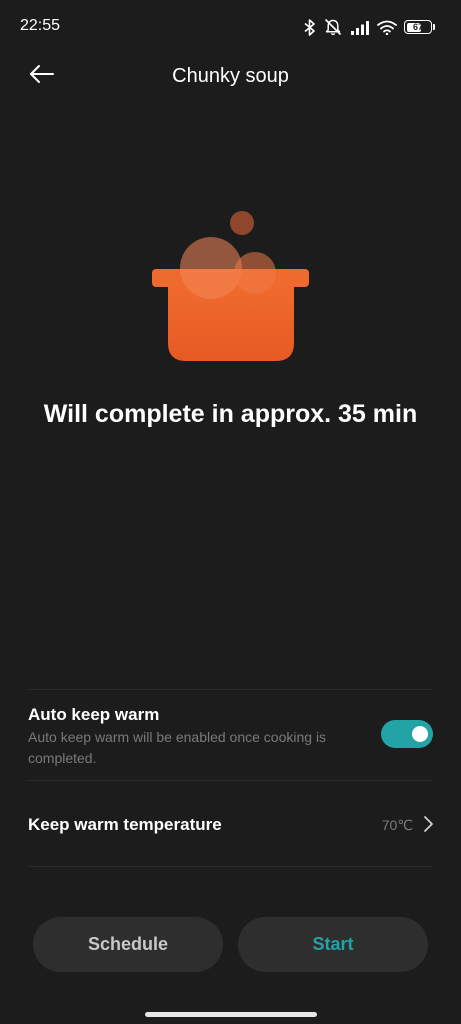 Image resolution: width=461 pixels, height=1024 pixels. Describe the element at coordinates (310, 27) in the screenshot. I see `bluetooth-icon` at that location.